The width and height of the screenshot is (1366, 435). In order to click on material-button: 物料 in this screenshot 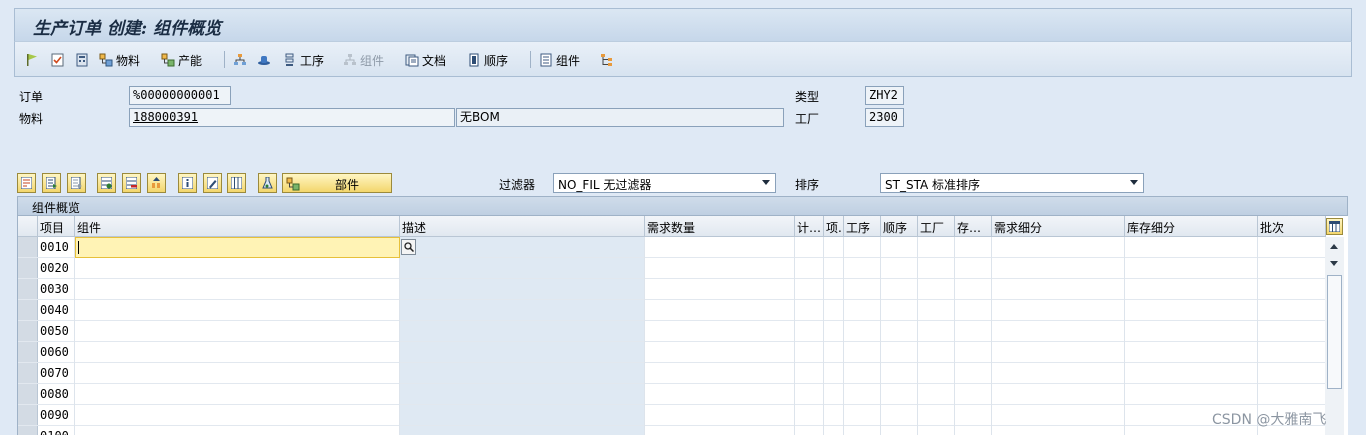, I will do `click(119, 60)`.